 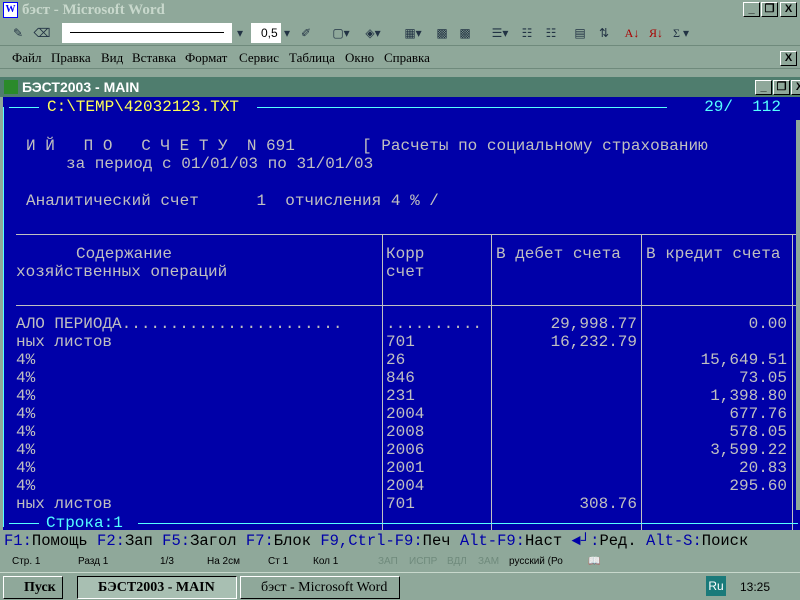 What do you see at coordinates (147, 33) in the screenshot?
I see `line-style-select` at bounding box center [147, 33].